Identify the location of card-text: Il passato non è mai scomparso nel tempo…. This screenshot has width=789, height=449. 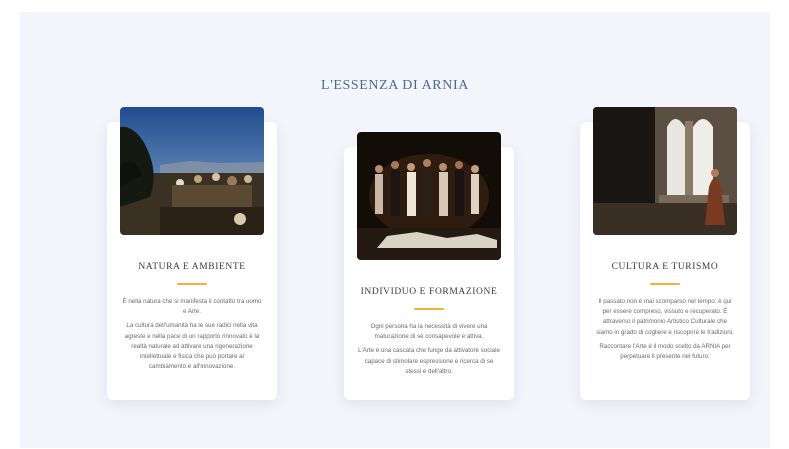
(665, 331).